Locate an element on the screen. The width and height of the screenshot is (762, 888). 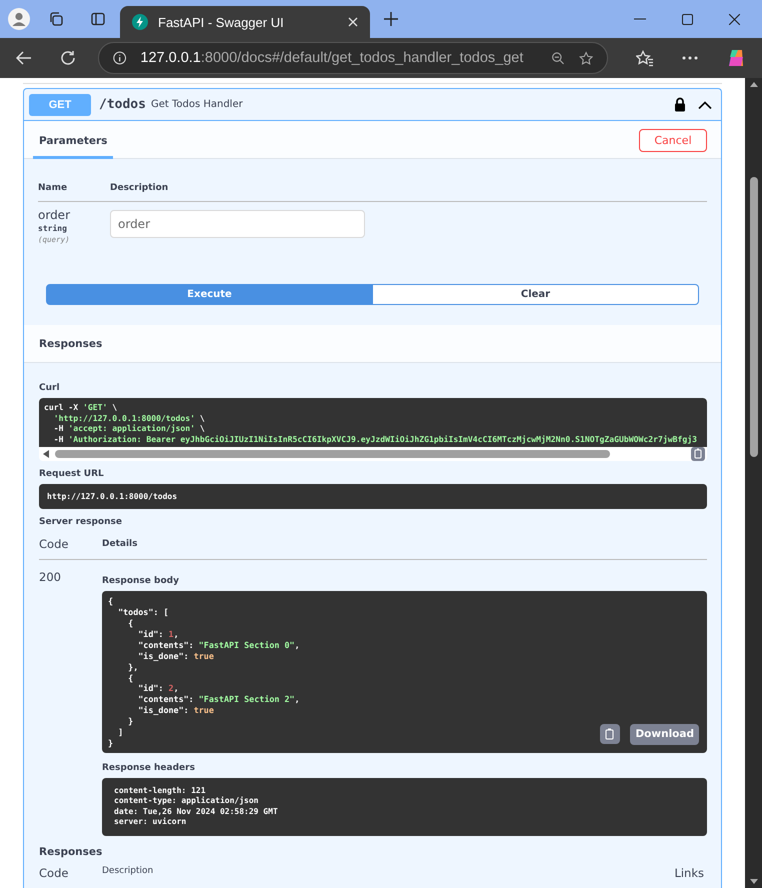
new-tab-icon is located at coordinates (391, 19).